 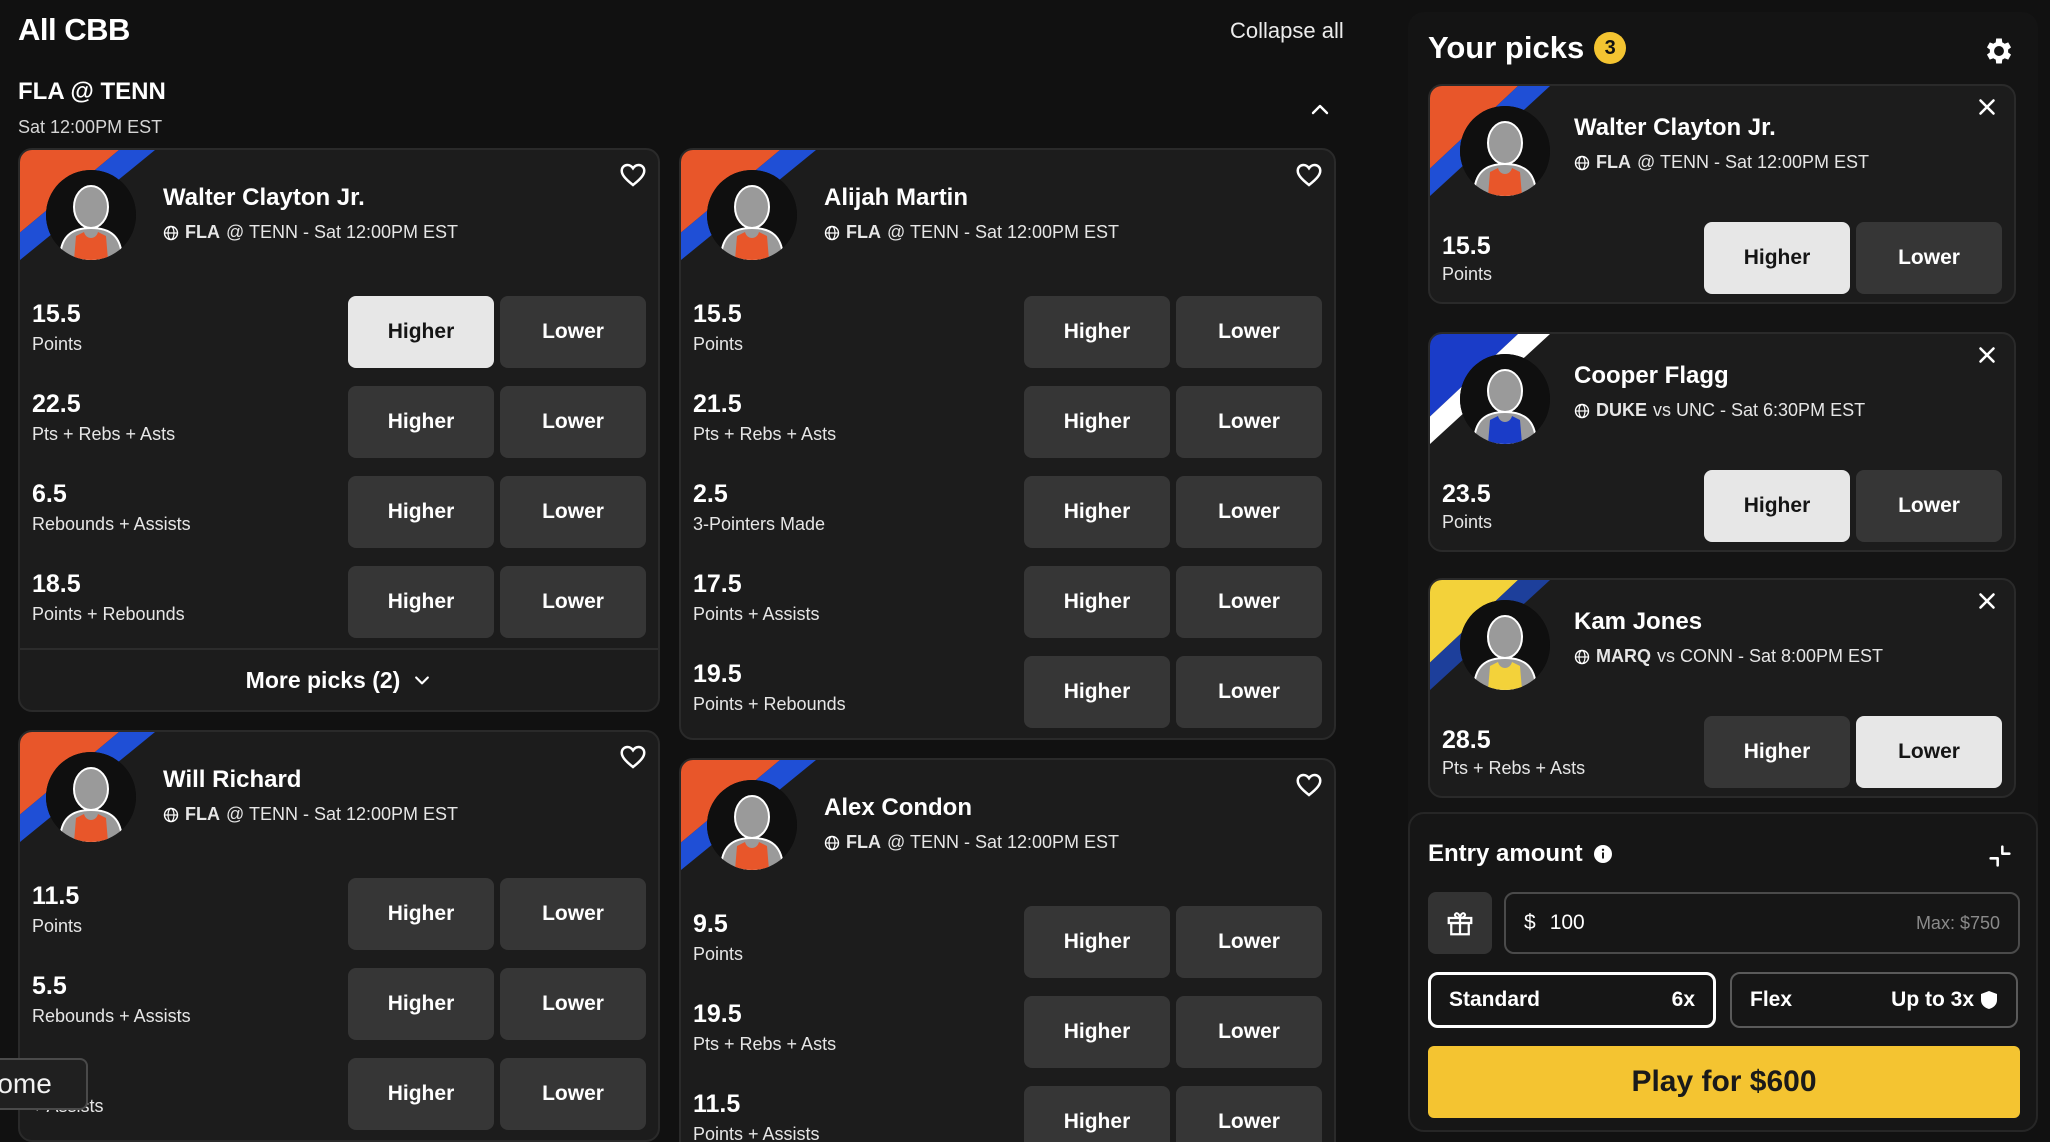 What do you see at coordinates (1007, 1110) in the screenshot?
I see `prop-line: 11.5 Points + Assists Higher Lower` at bounding box center [1007, 1110].